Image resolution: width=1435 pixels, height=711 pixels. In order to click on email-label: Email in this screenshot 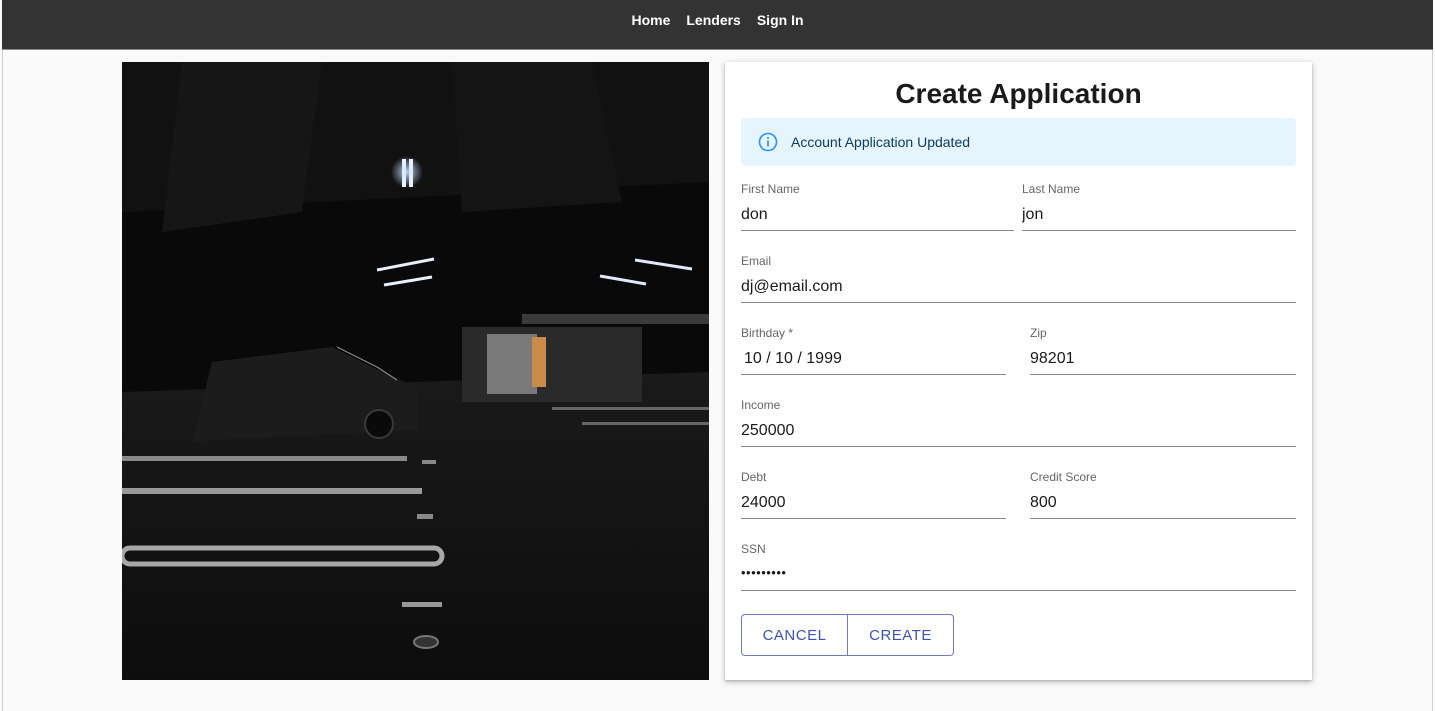, I will do `click(756, 261)`.